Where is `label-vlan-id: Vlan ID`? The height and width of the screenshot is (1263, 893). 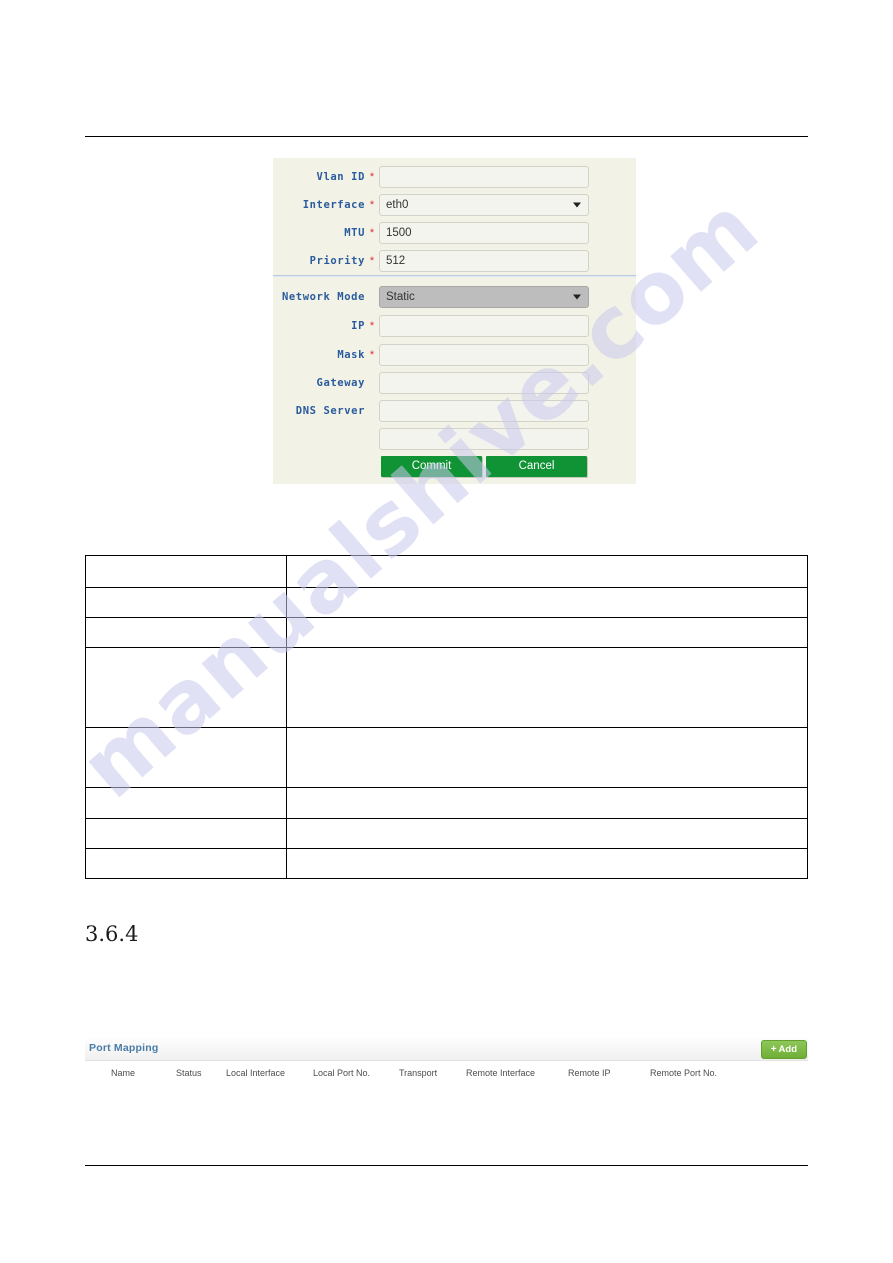 label-vlan-id: Vlan ID is located at coordinates (340, 177).